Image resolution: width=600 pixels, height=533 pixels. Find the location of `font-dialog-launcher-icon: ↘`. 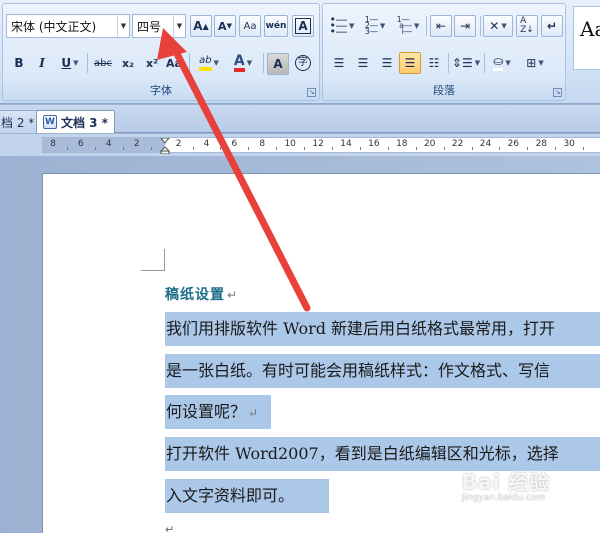

font-dialog-launcher-icon: ↘ is located at coordinates (311, 92).